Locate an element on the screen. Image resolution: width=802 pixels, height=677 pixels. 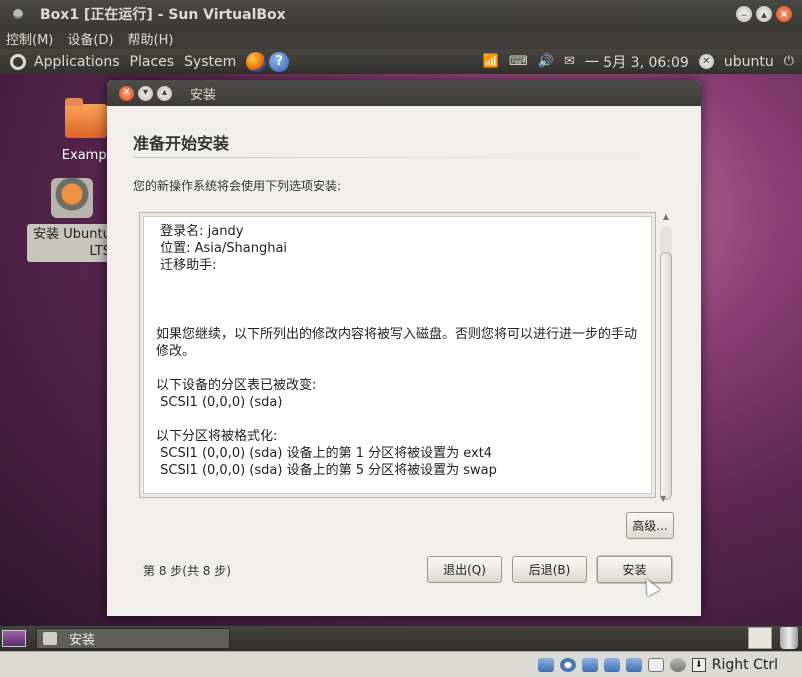
user-status-icon: ✕ is located at coordinates (706, 61).